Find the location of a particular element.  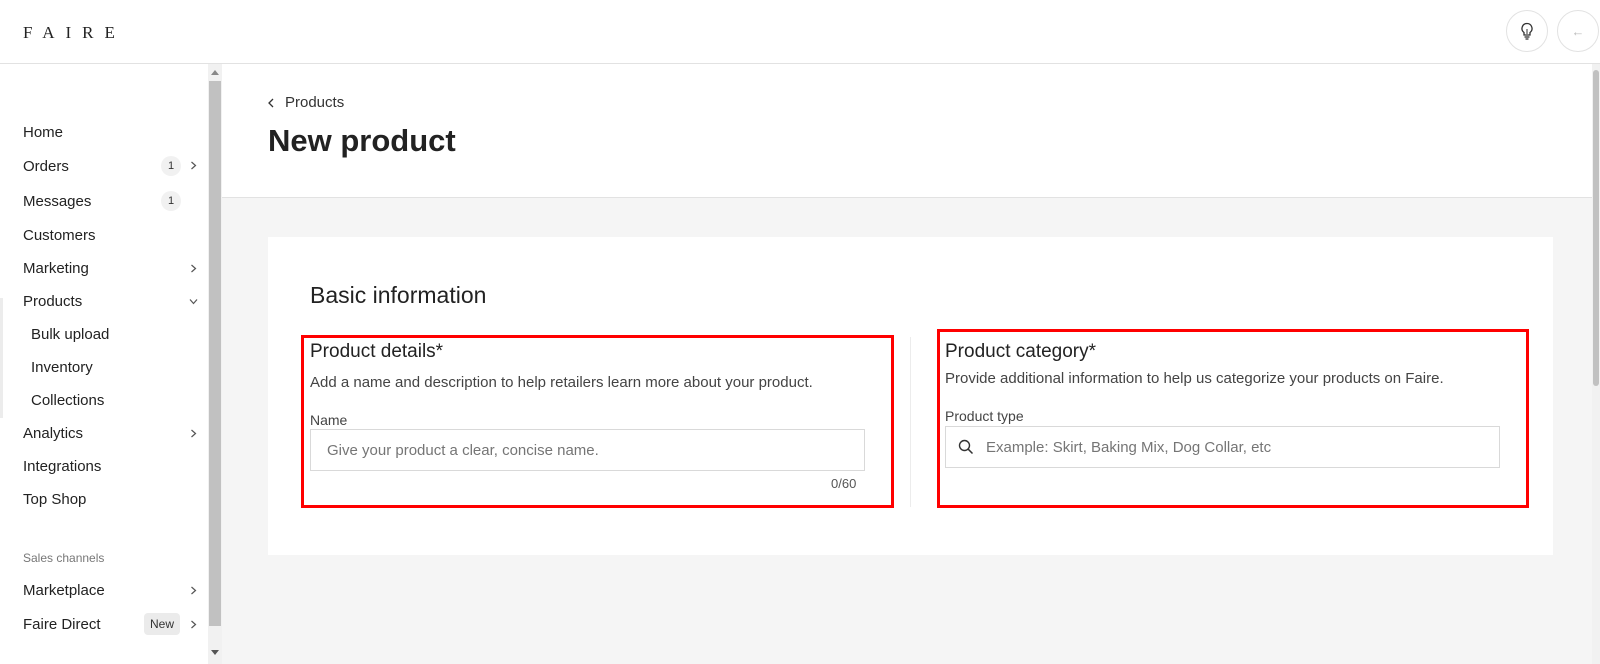

breadcrumb-products-link: Products is located at coordinates (314, 102).